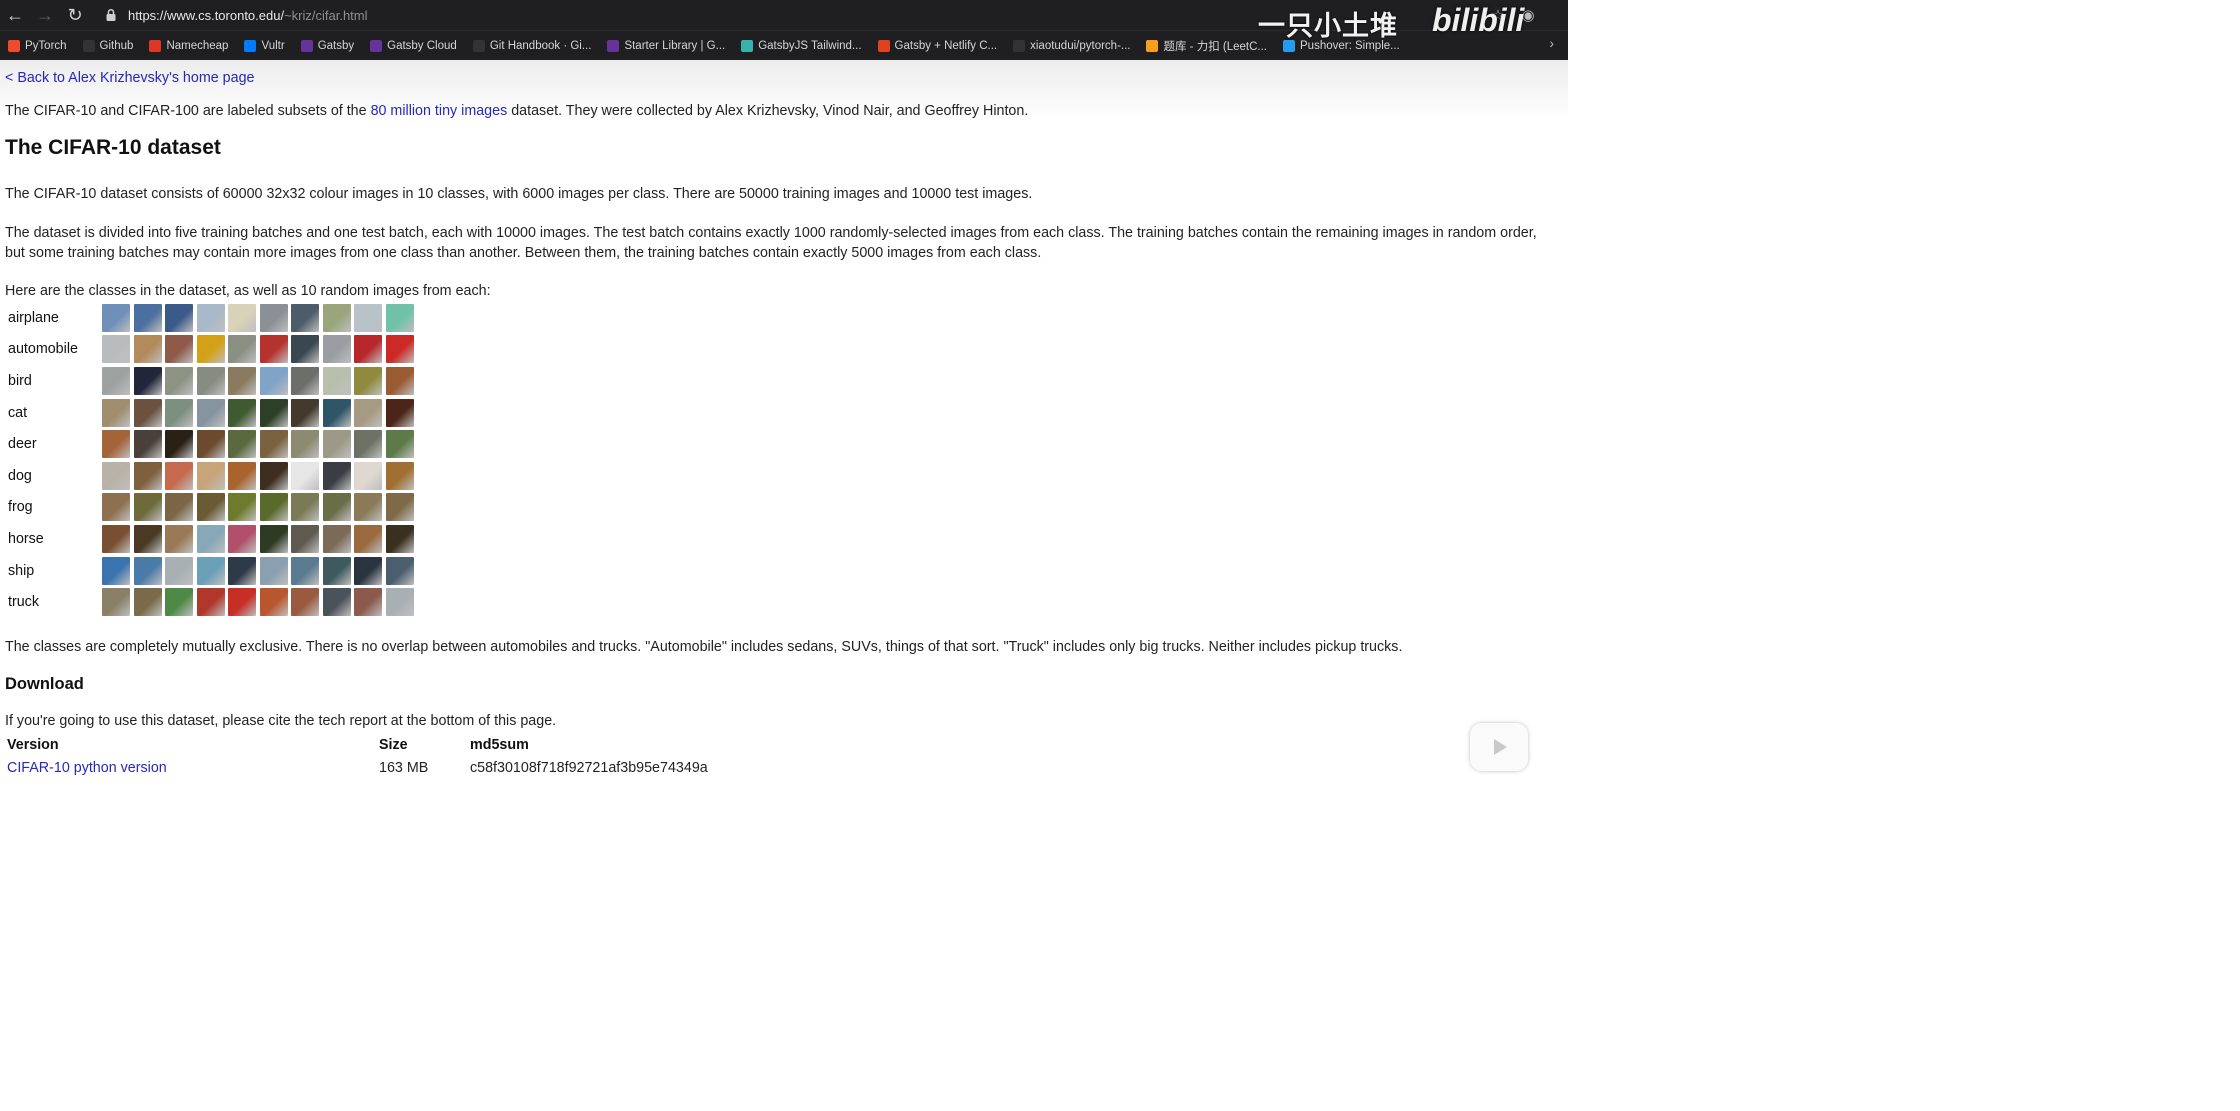 This screenshot has height=1111, width=2240. What do you see at coordinates (336, 46) in the screenshot?
I see `bookmark-label: Gatsby` at bounding box center [336, 46].